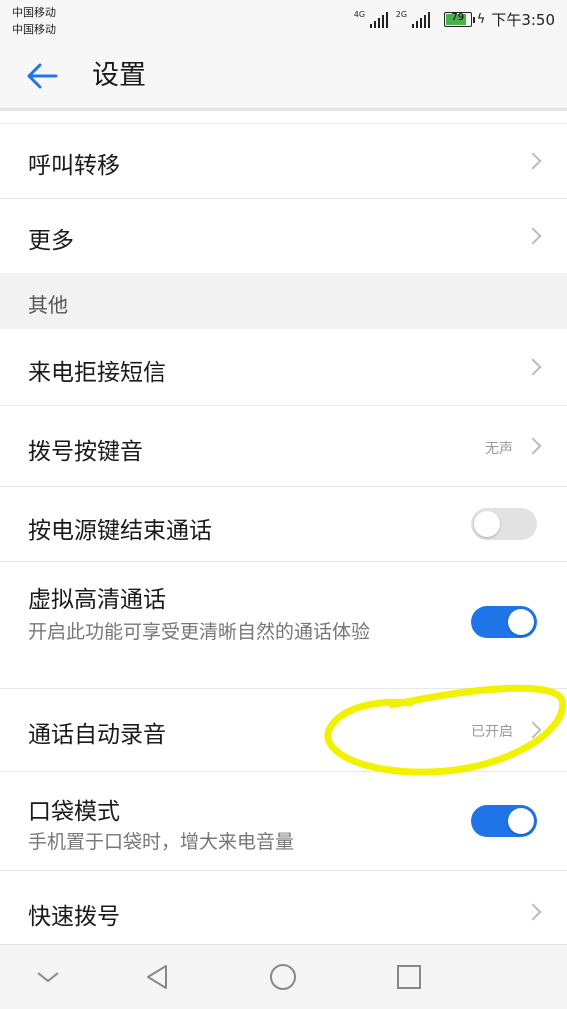 The image size is (567, 1009). I want to click on row-subtitle: 手机置于口袋时，增大来电音量, so click(161, 842).